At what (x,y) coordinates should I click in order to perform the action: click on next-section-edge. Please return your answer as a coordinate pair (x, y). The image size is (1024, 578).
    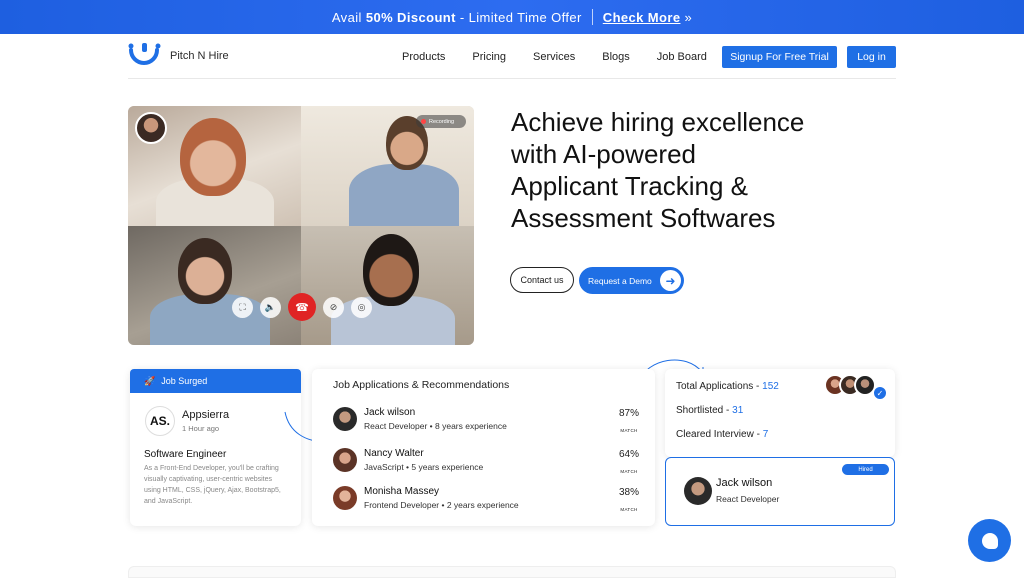
    Looking at the image, I should click on (512, 572).